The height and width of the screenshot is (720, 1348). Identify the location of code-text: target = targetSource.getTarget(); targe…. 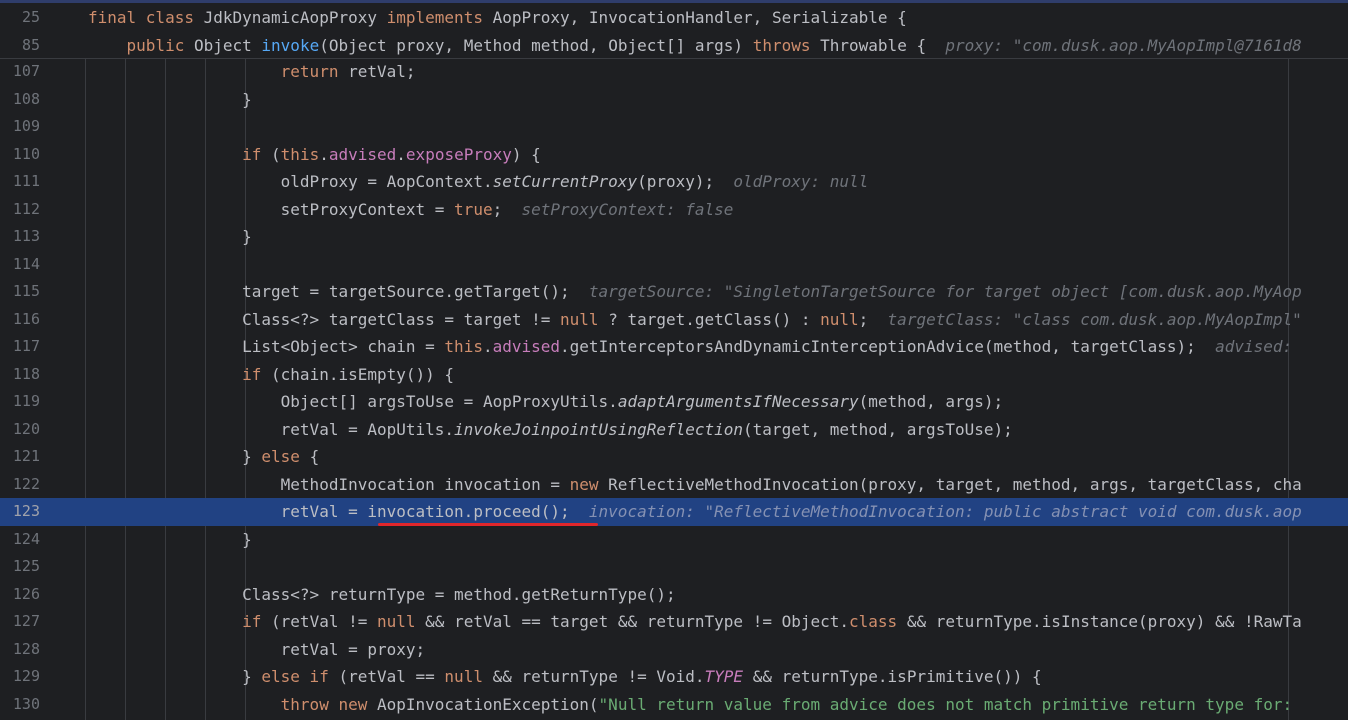
(695, 291).